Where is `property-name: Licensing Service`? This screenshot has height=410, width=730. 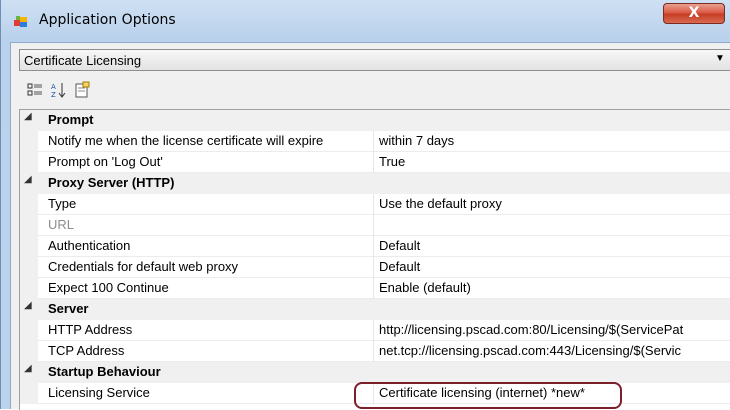 property-name: Licensing Service is located at coordinates (99, 392).